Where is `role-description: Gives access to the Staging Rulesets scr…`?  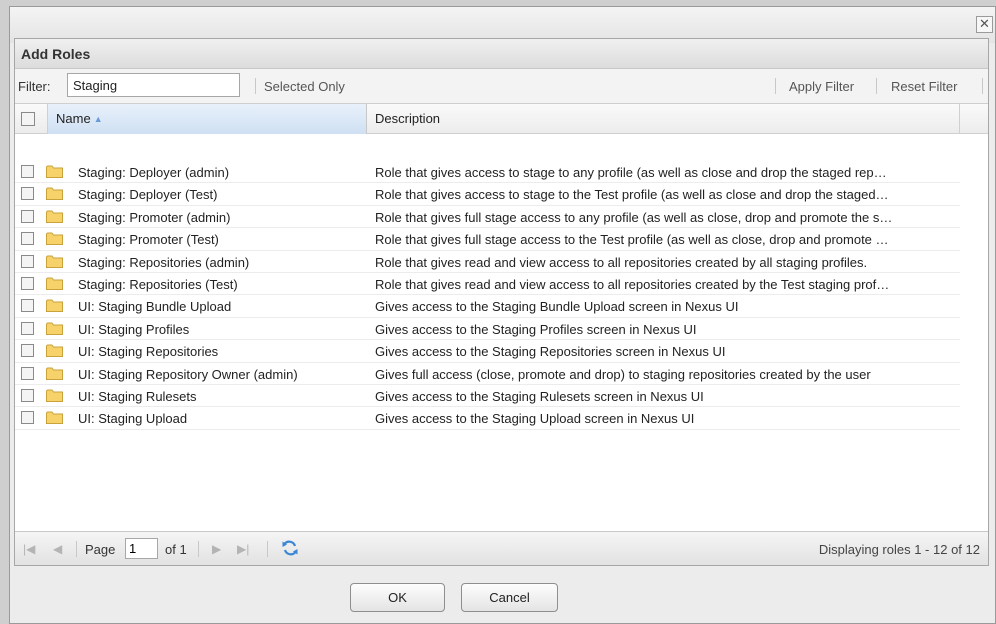
role-description: Gives access to the Staging Rulesets scr… is located at coordinates (539, 396).